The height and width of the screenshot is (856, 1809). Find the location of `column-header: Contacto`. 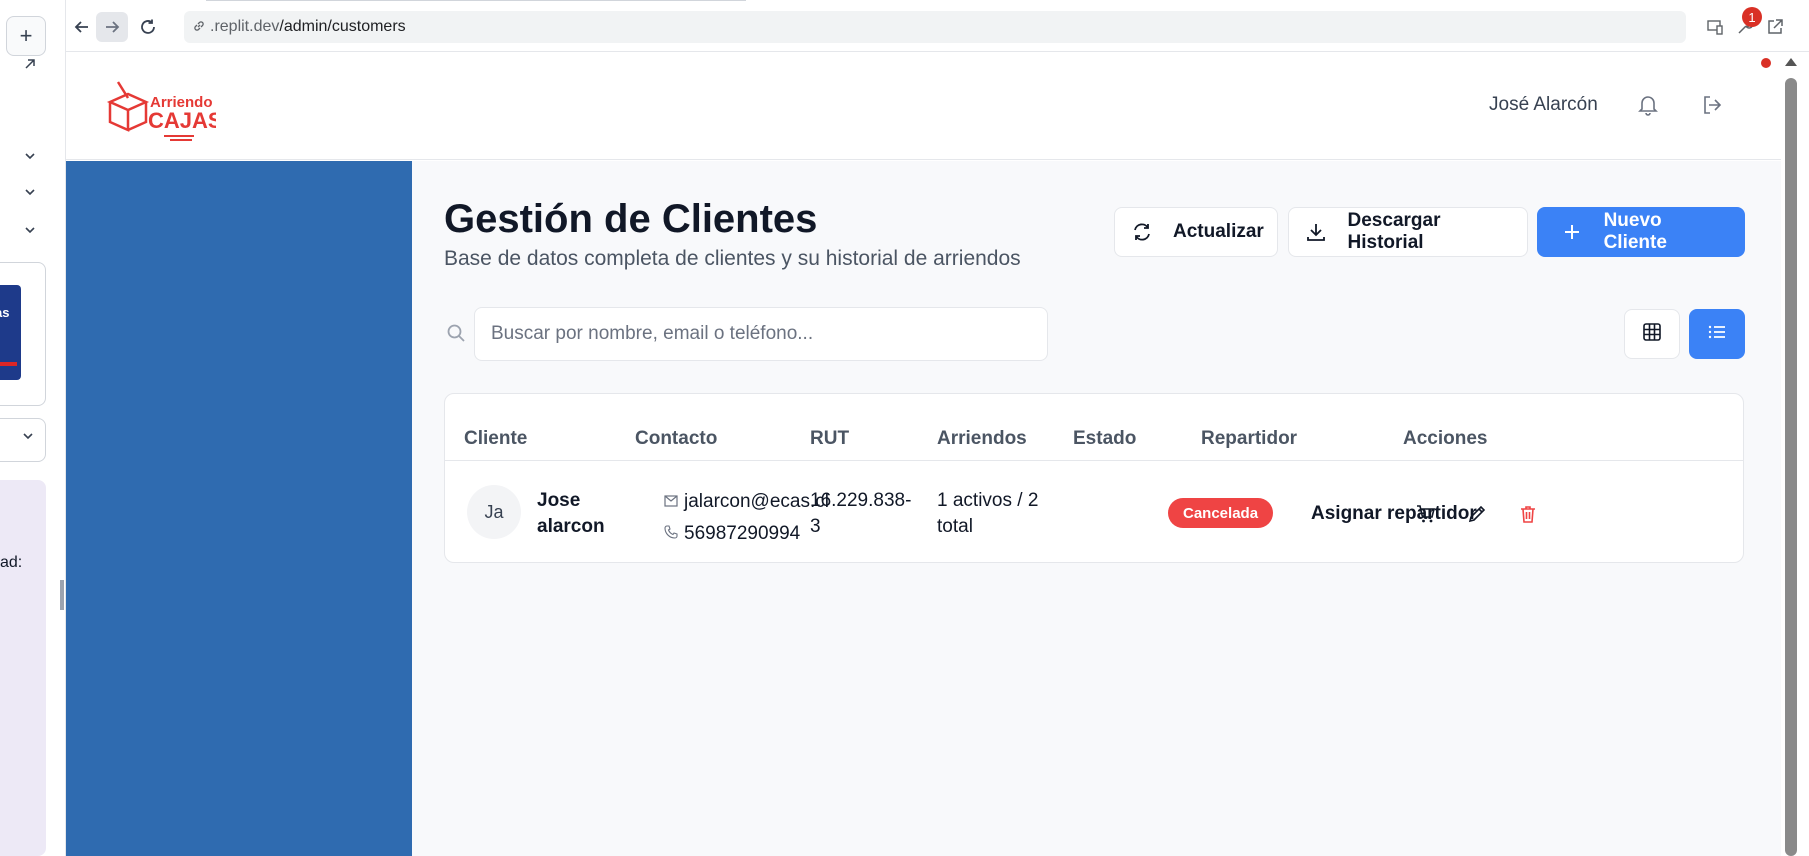

column-header: Contacto is located at coordinates (676, 438).